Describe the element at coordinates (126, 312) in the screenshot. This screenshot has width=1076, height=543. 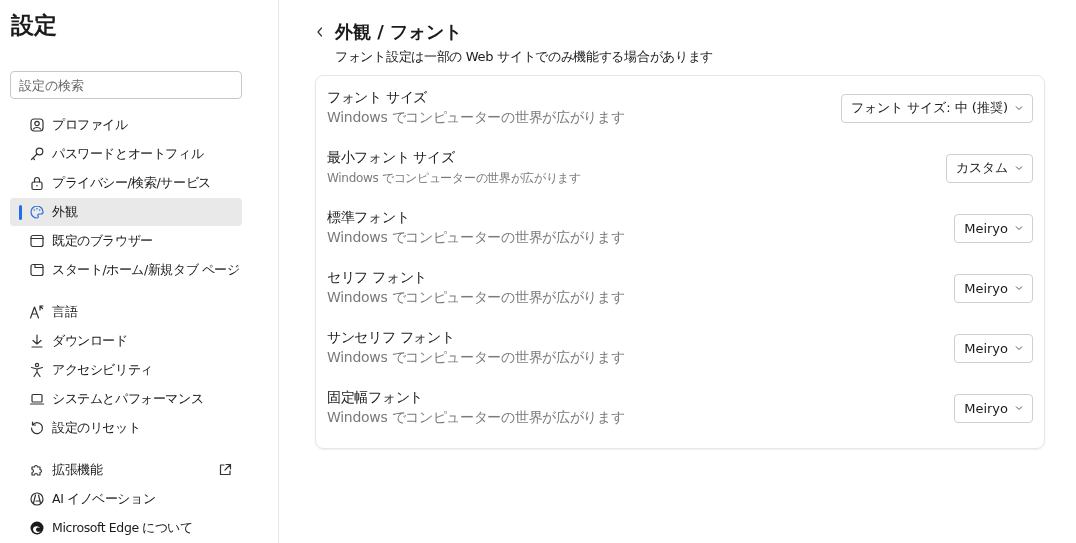
I see `sidebar-item: 言語` at that location.